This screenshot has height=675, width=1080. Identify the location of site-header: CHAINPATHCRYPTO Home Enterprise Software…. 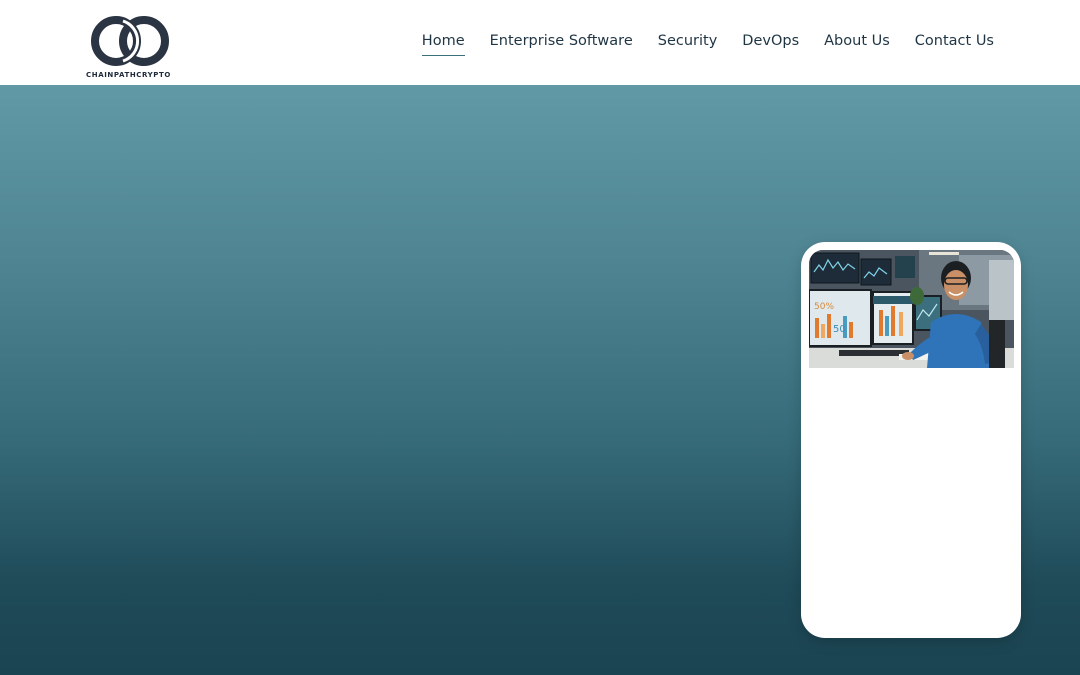
(540, 42).